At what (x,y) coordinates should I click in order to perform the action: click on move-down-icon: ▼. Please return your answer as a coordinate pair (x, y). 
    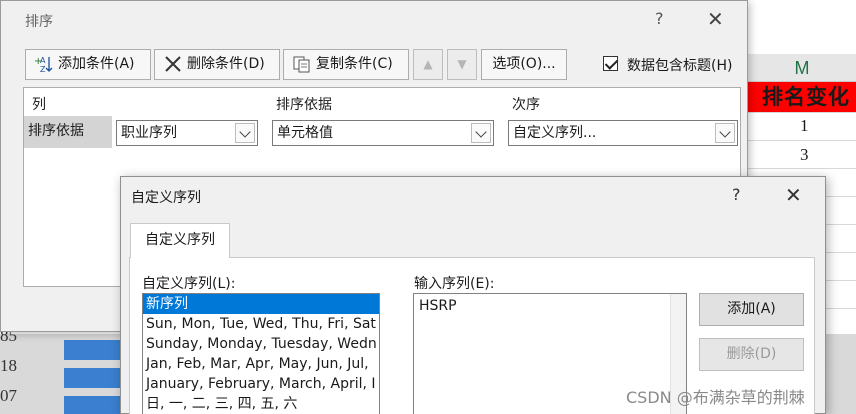
    Looking at the image, I should click on (462, 64).